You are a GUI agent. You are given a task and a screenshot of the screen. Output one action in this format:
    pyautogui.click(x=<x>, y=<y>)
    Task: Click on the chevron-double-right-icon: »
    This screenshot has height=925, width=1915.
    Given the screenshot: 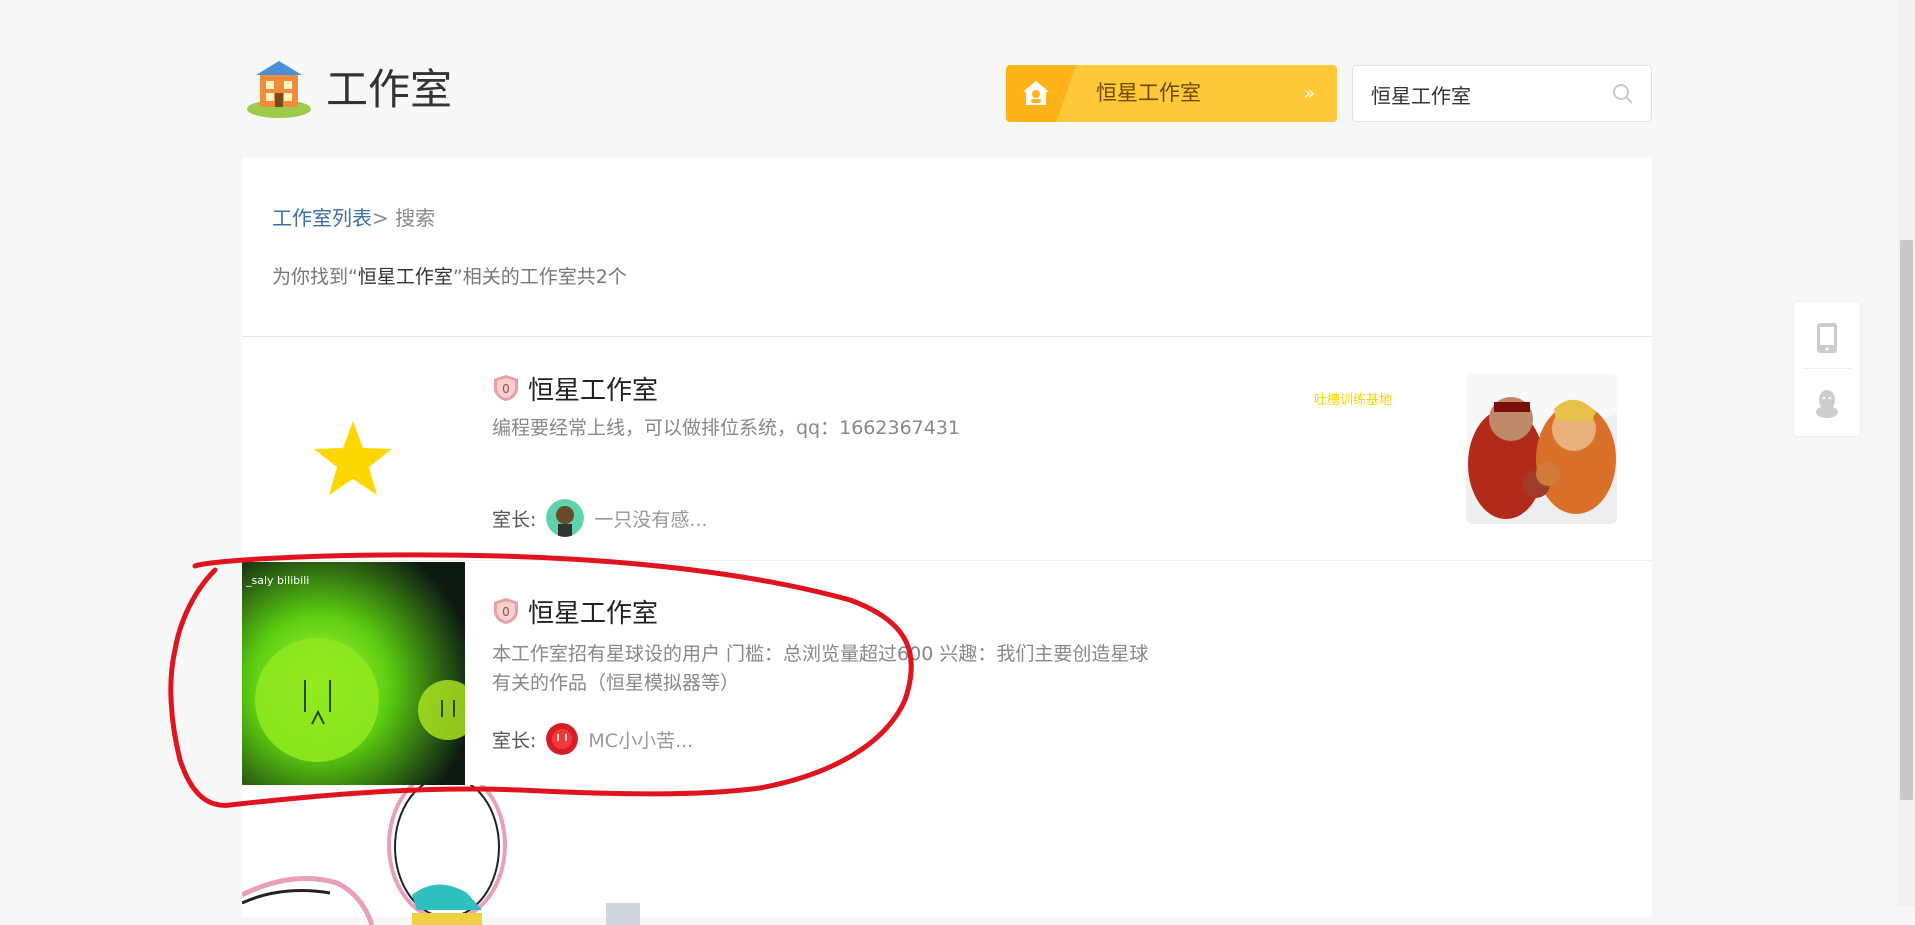 What is the action you would take?
    pyautogui.click(x=1309, y=93)
    